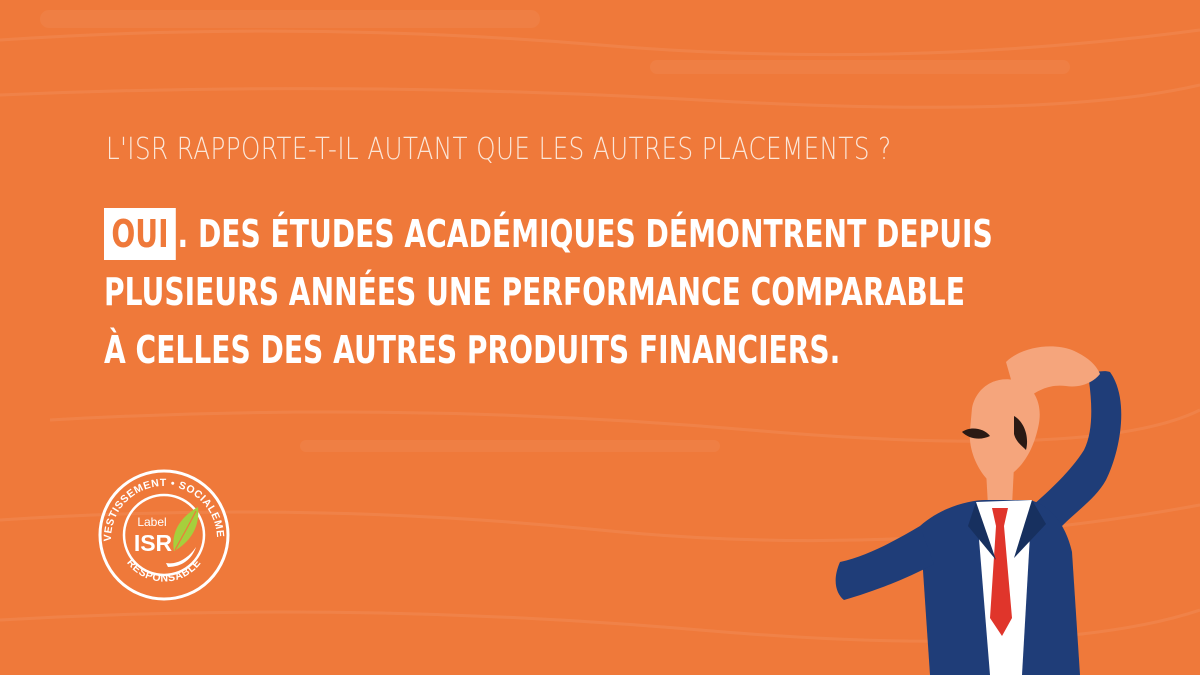 The image size is (1200, 675). What do you see at coordinates (153, 543) in the screenshot?
I see `logo-label-big: ISR` at bounding box center [153, 543].